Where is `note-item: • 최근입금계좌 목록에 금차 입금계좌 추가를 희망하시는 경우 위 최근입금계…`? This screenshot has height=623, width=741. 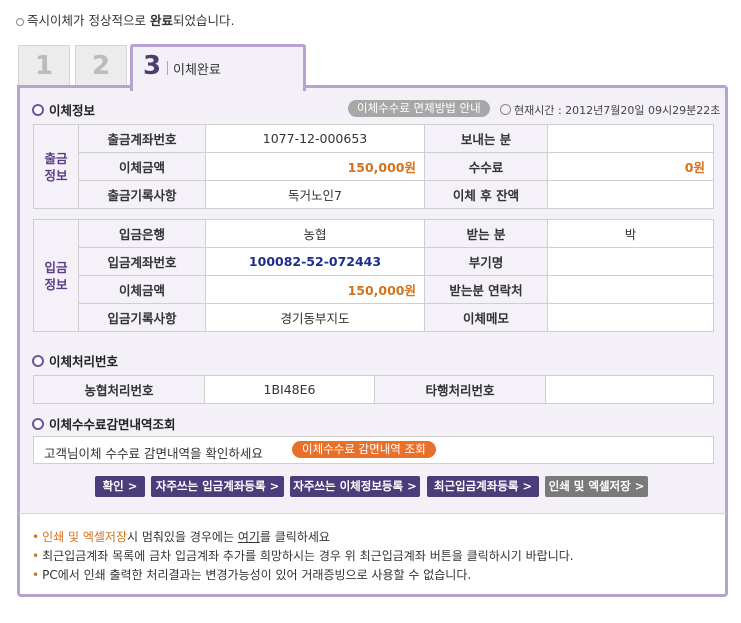
note-item: • 최근입금계좌 목록에 금차 입금계좌 추가를 희망하시는 경우 위 최근입금계… is located at coordinates (303, 556).